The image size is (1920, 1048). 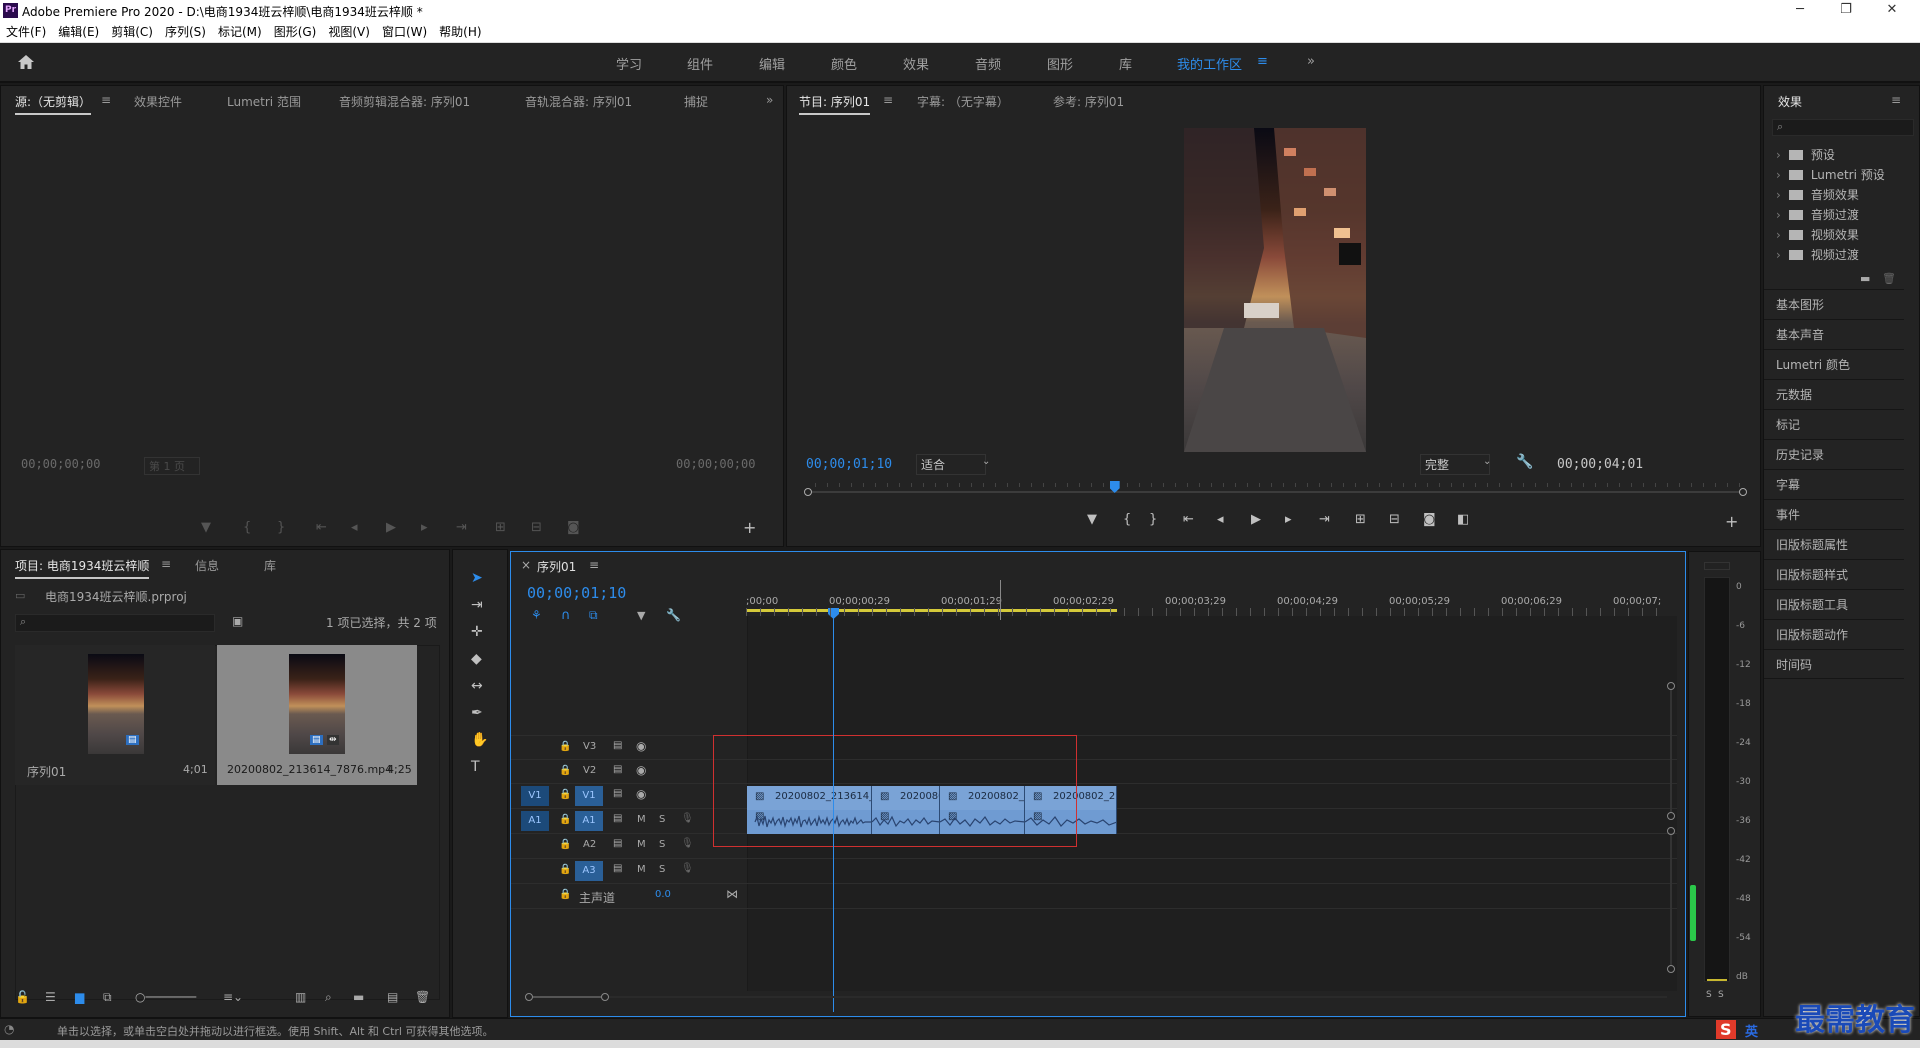 I want to click on workspace-assembly: 组件, so click(x=700, y=63).